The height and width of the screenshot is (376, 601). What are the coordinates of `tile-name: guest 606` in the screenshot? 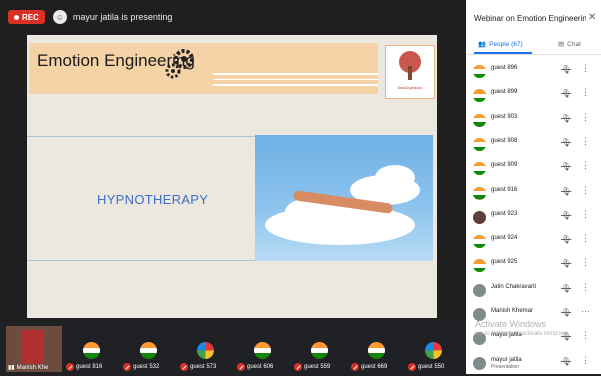 It's located at (260, 367).